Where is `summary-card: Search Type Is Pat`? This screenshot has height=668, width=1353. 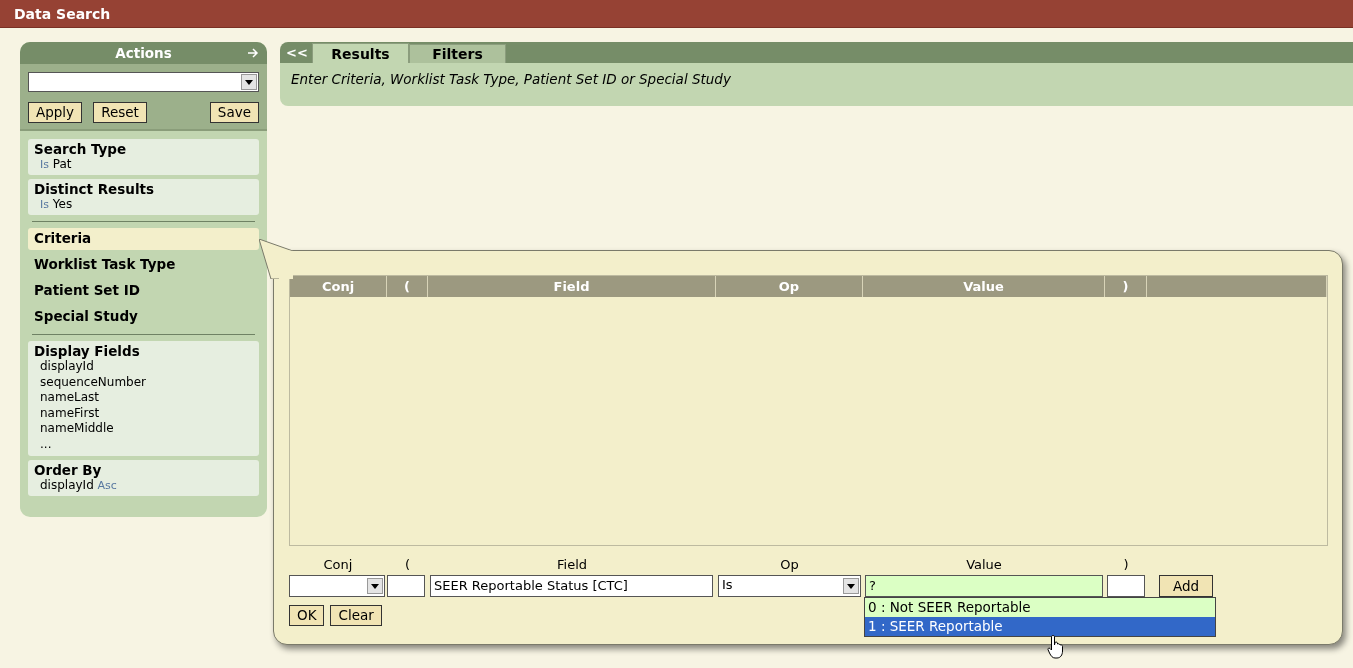 summary-card: Search Type Is Pat is located at coordinates (143, 157).